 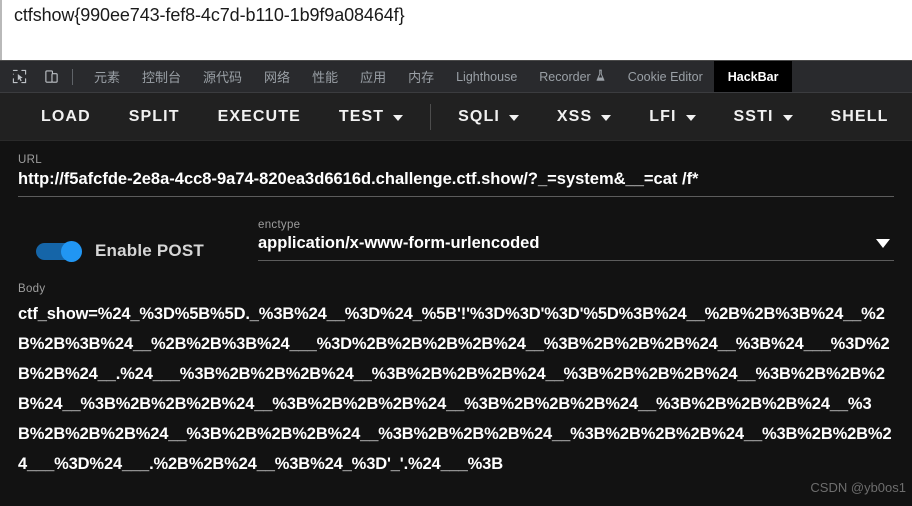 I want to click on hackbar-button-label: SPLIT, so click(x=154, y=116).